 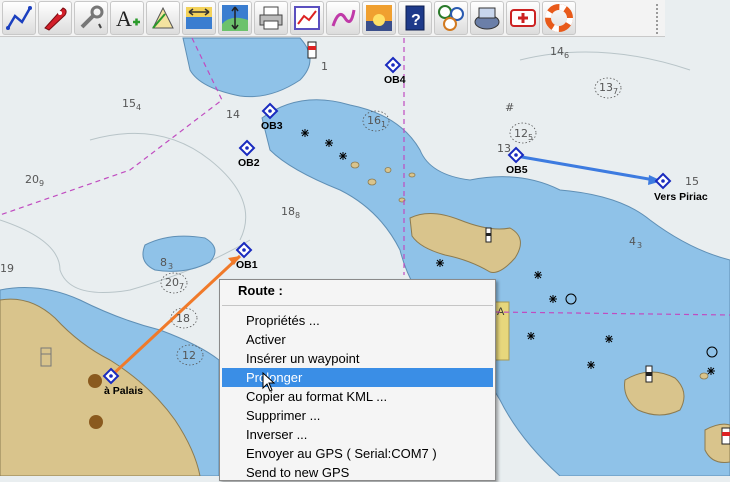 I want to click on depth-sounding: 16, so click(x=374, y=120).